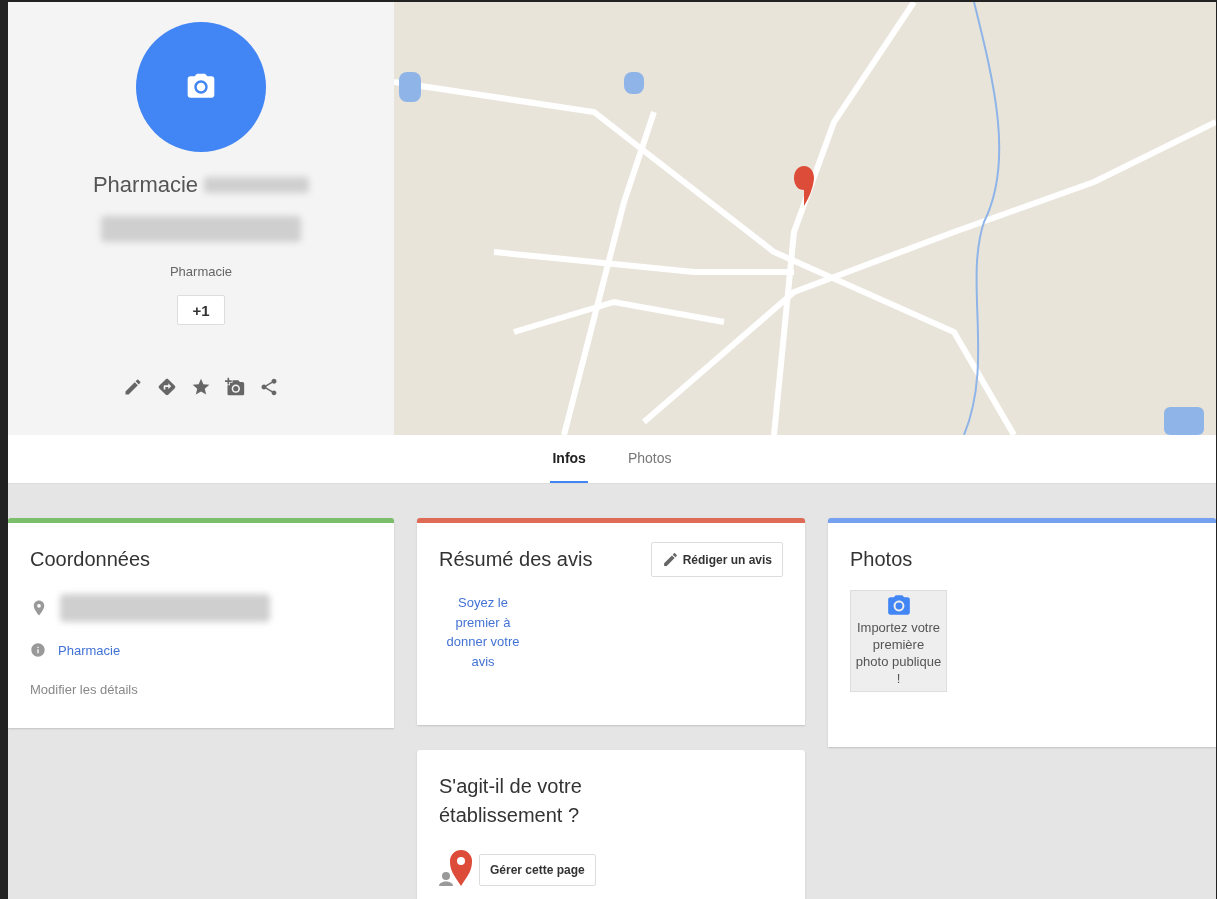 Image resolution: width=1217 pixels, height=899 pixels. What do you see at coordinates (89, 650) in the screenshot?
I see `category-link: Pharmacie` at bounding box center [89, 650].